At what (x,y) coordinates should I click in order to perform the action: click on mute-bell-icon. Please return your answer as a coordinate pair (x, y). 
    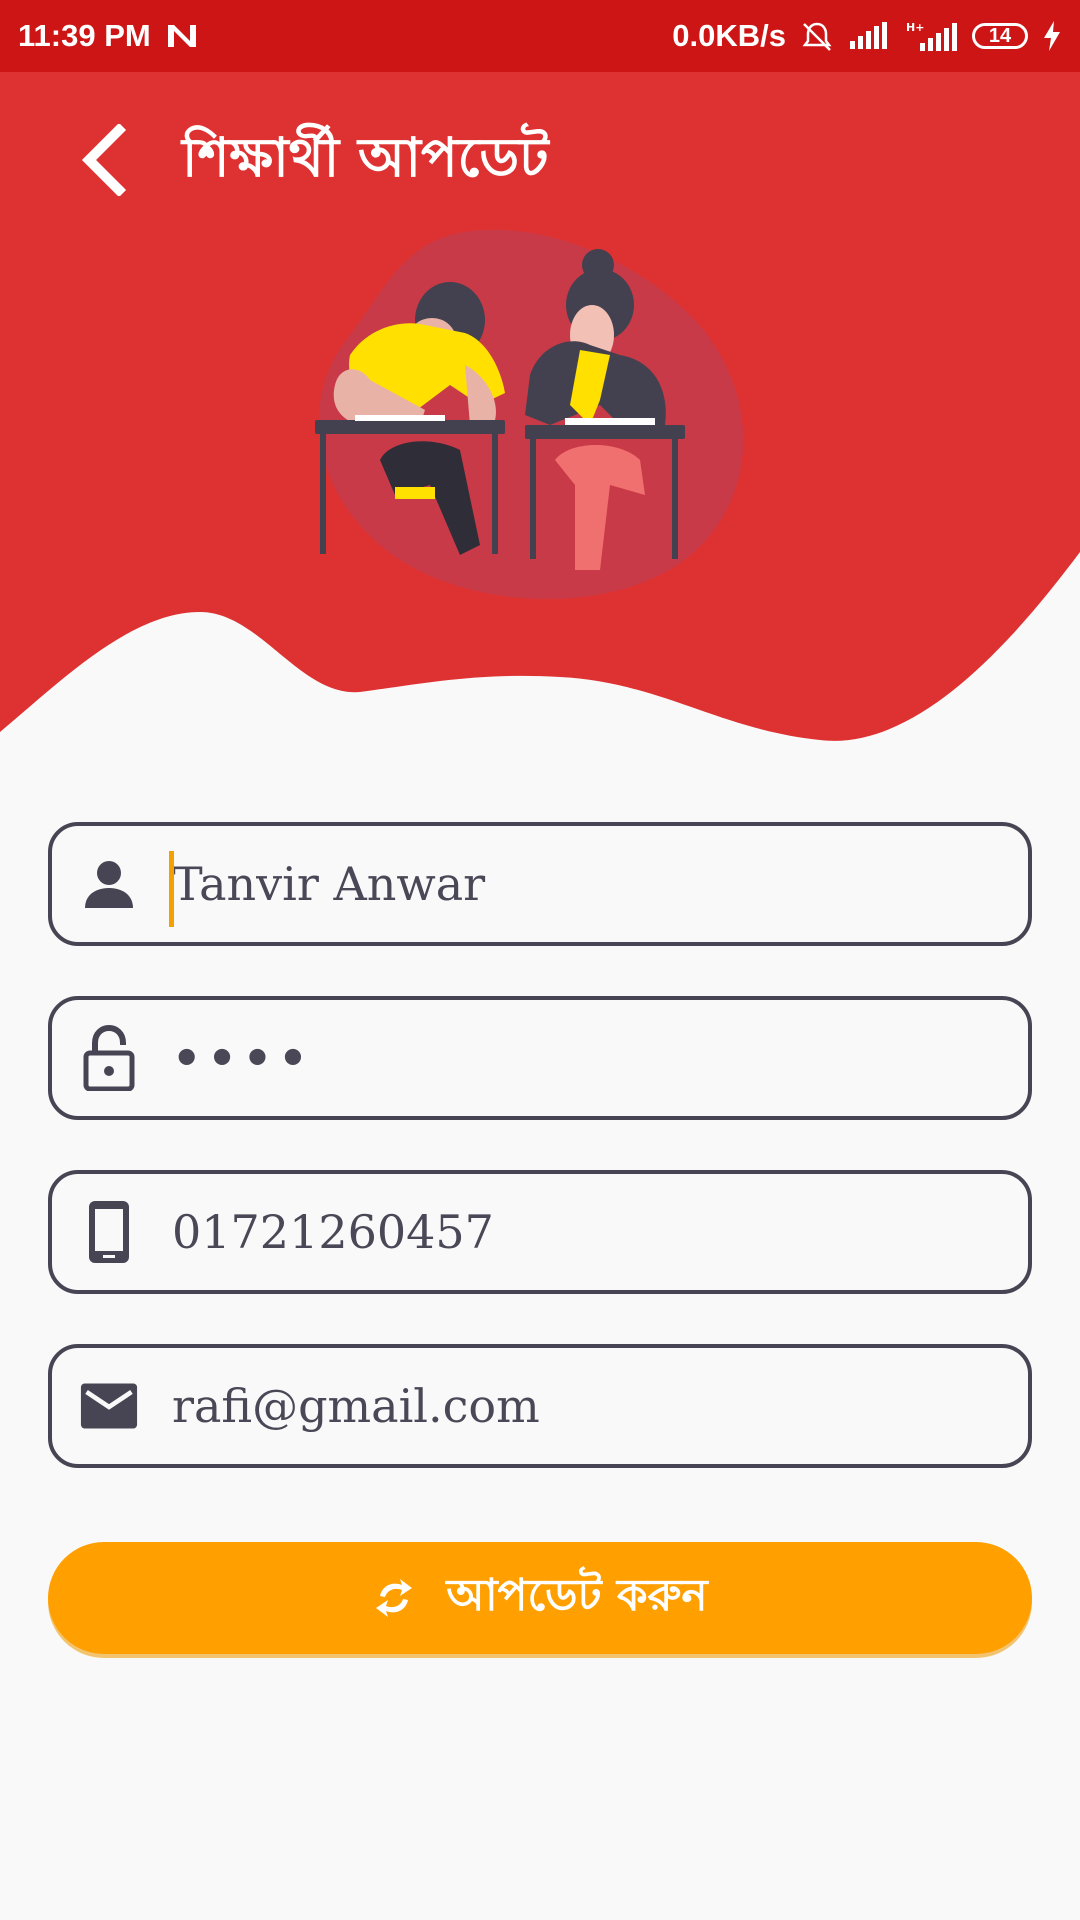
    Looking at the image, I should click on (817, 36).